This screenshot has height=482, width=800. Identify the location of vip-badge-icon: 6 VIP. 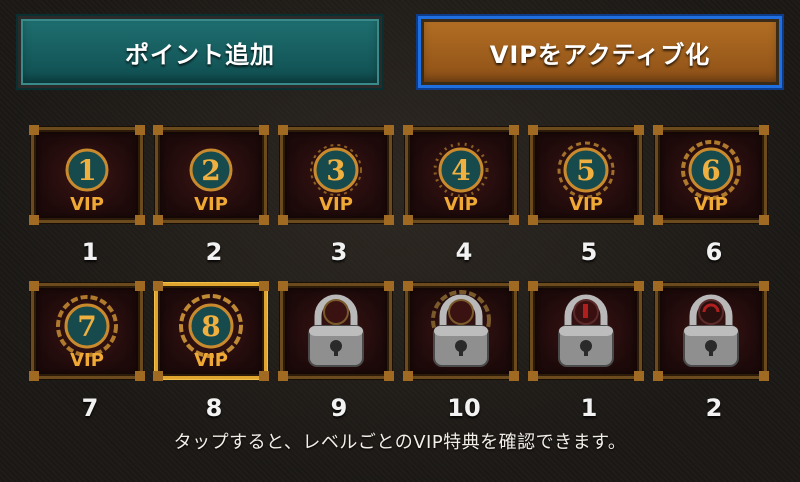
(711, 177).